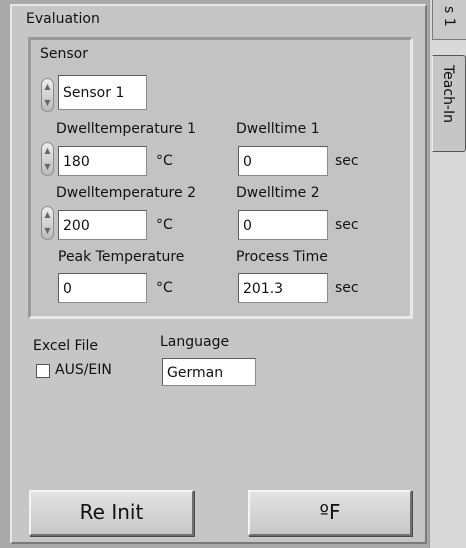  Describe the element at coordinates (282, 257) in the screenshot. I see `process-time-label: Process Time` at that location.